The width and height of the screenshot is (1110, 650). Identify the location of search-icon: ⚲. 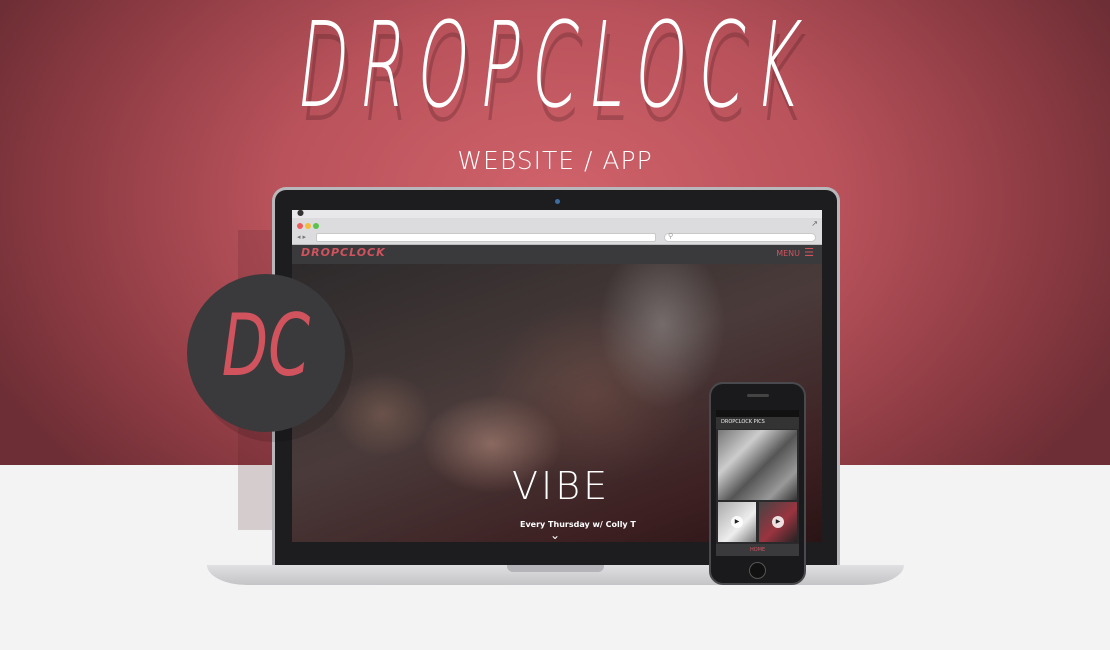
(671, 236).